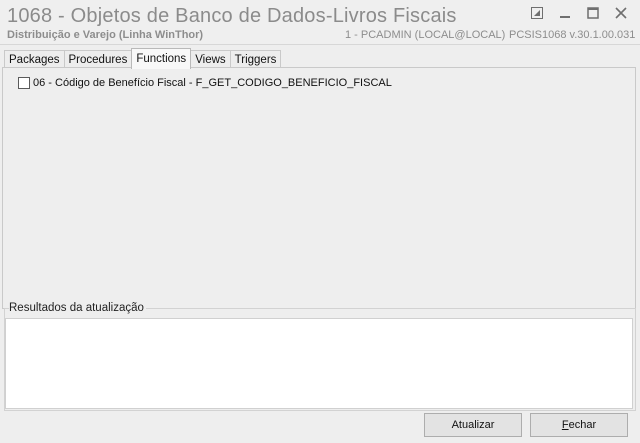 The height and width of the screenshot is (443, 640). I want to click on restore-icon, so click(537, 13).